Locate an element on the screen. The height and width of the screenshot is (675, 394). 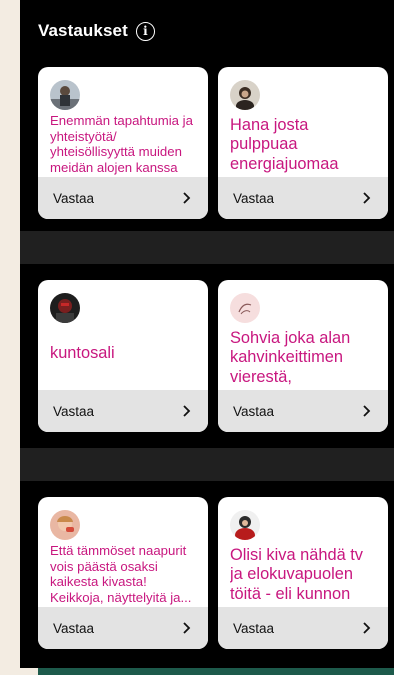
header: Vastaukset i is located at coordinates (96, 31).